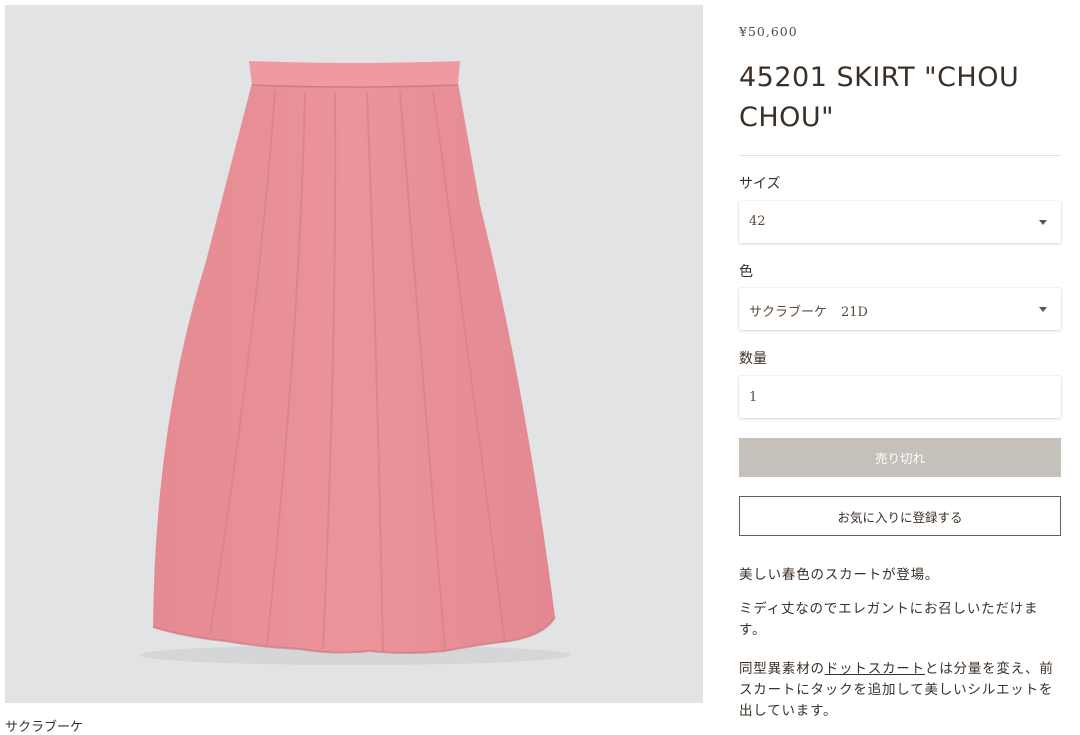  Describe the element at coordinates (889, 619) in the screenshot. I see `description-paragraph-2: ミディ丈なのでエレガントにお召しいただけます。` at that location.